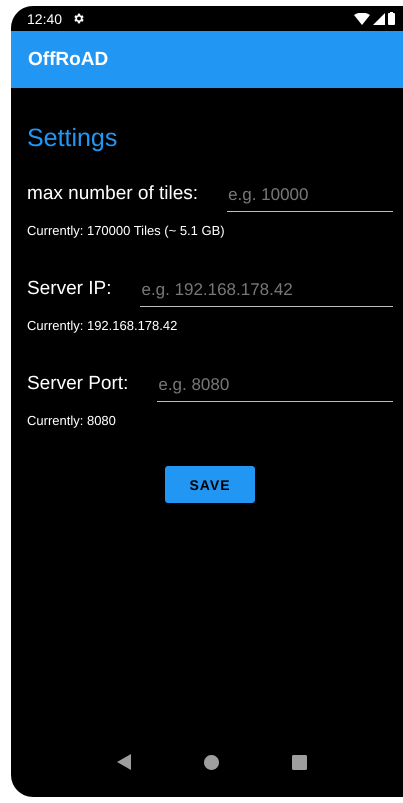 The image size is (403, 803). Describe the element at coordinates (72, 420) in the screenshot. I see `current-value: Currently: 8080` at that location.